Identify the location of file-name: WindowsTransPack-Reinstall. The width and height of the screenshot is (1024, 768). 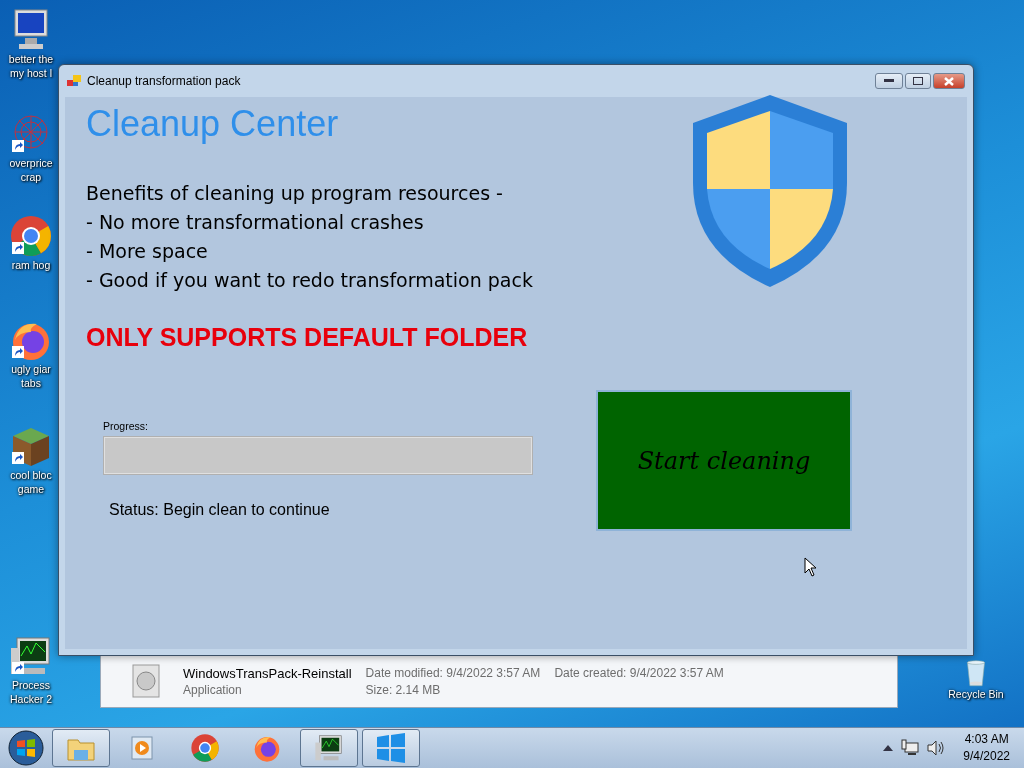
(267, 673).